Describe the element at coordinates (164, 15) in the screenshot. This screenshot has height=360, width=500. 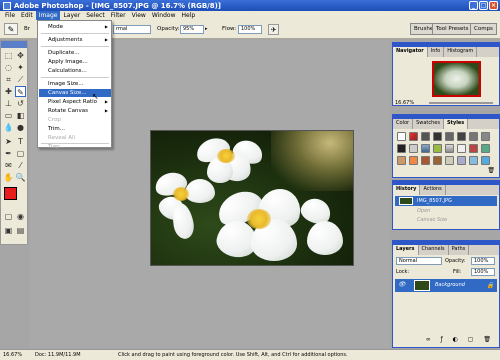
I see `menu-window: Window` at that location.